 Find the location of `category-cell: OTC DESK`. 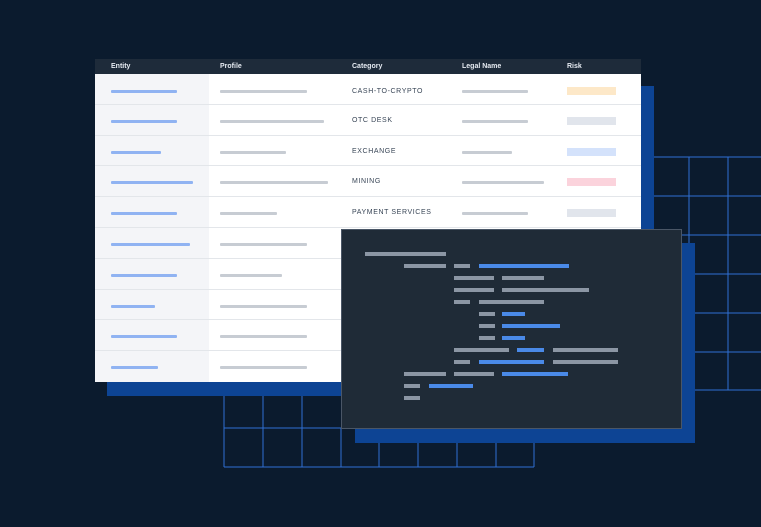

category-cell: OTC DESK is located at coordinates (372, 120).